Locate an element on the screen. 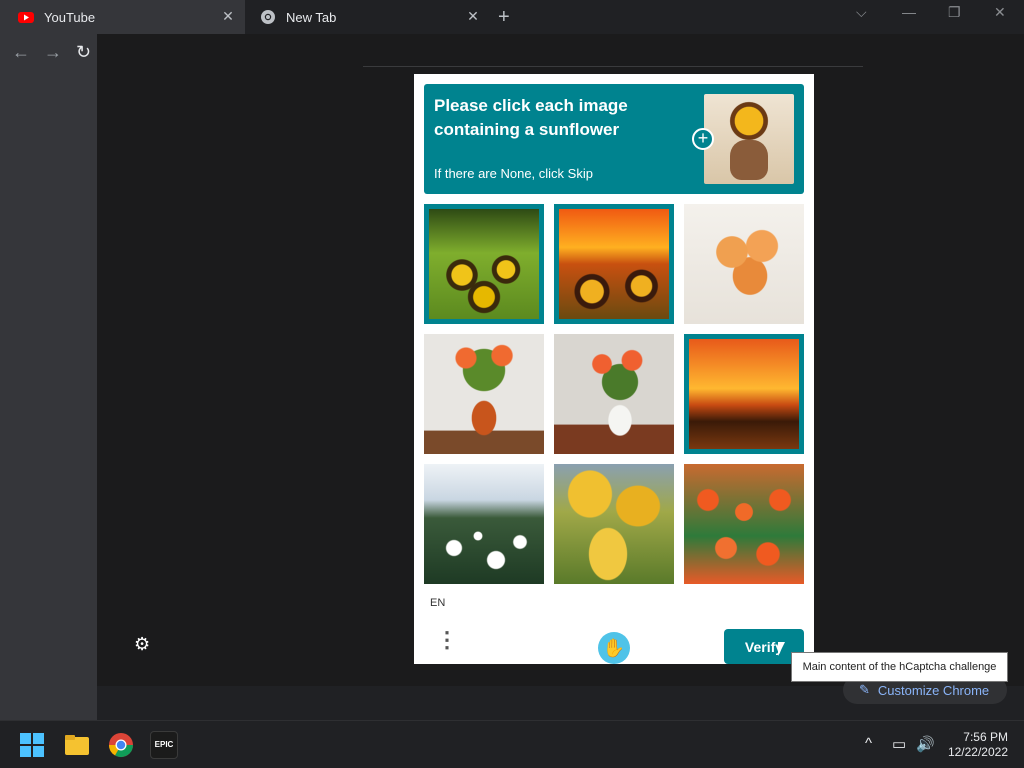 This screenshot has height=768, width=1024. challenge-subtext: If there are None, click Skip is located at coordinates (513, 173).